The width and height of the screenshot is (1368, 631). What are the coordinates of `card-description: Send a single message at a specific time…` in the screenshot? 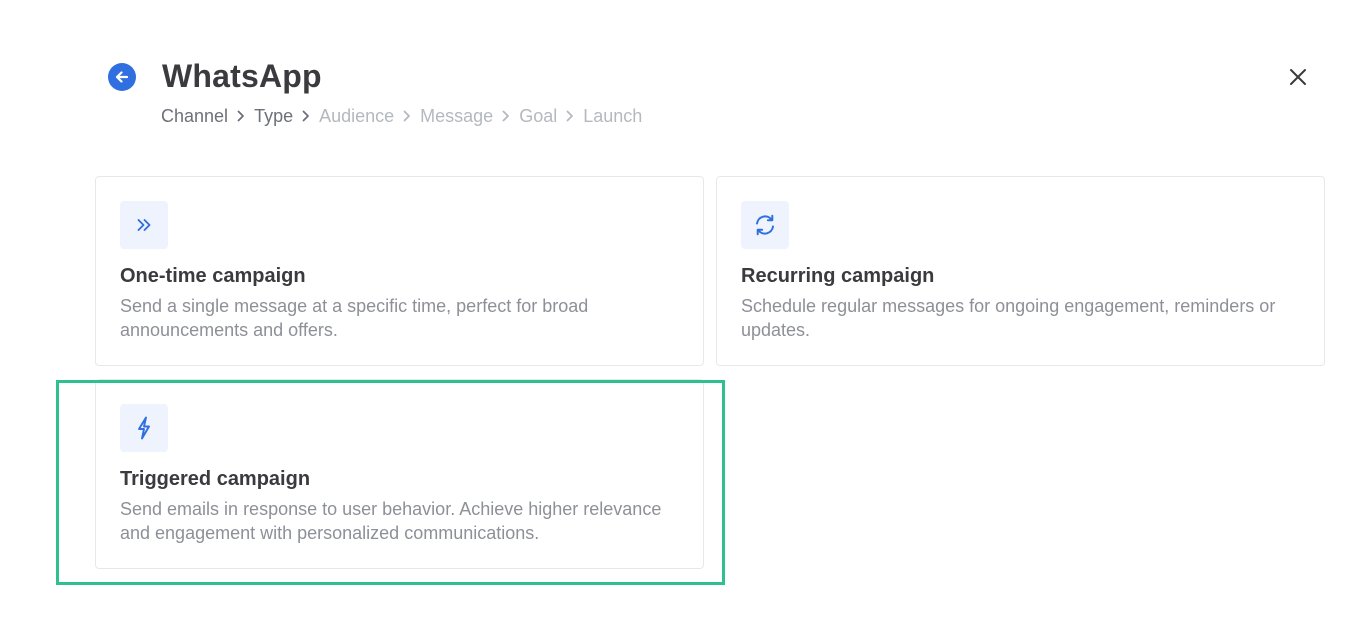 It's located at (354, 318).